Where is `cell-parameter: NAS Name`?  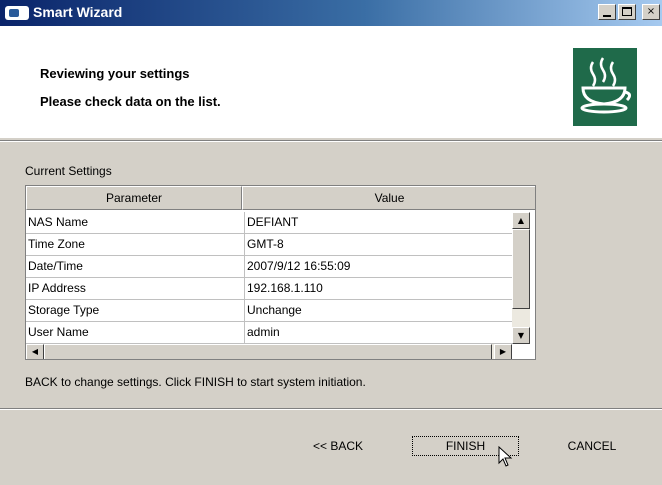 cell-parameter: NAS Name is located at coordinates (58, 222).